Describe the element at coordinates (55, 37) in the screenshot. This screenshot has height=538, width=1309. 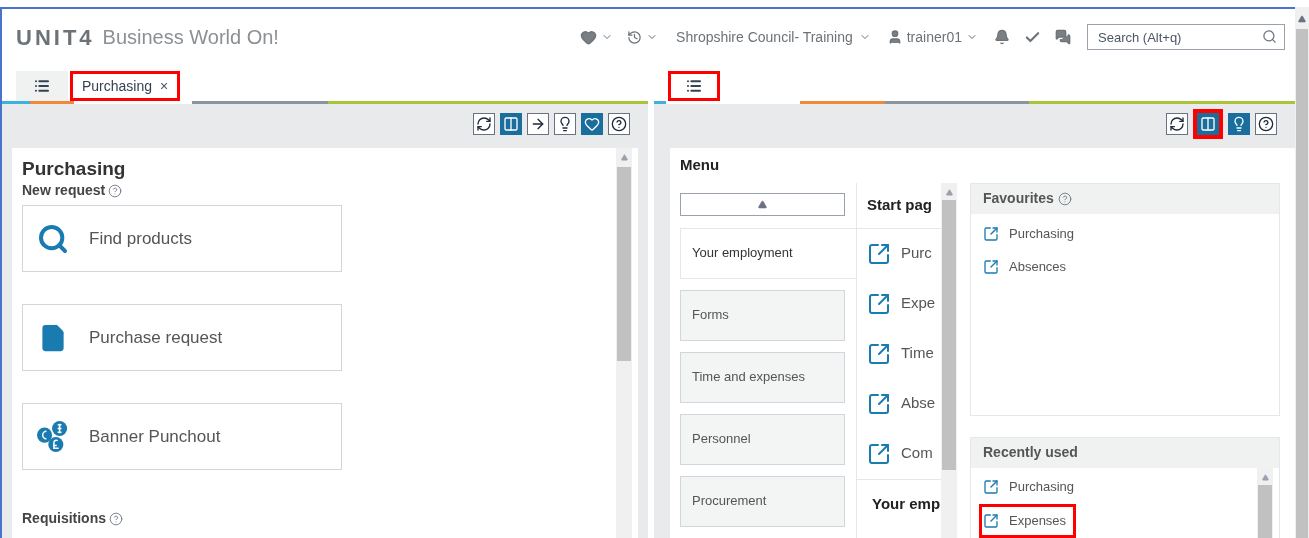
I see `brand-logo: UNIT4` at that location.